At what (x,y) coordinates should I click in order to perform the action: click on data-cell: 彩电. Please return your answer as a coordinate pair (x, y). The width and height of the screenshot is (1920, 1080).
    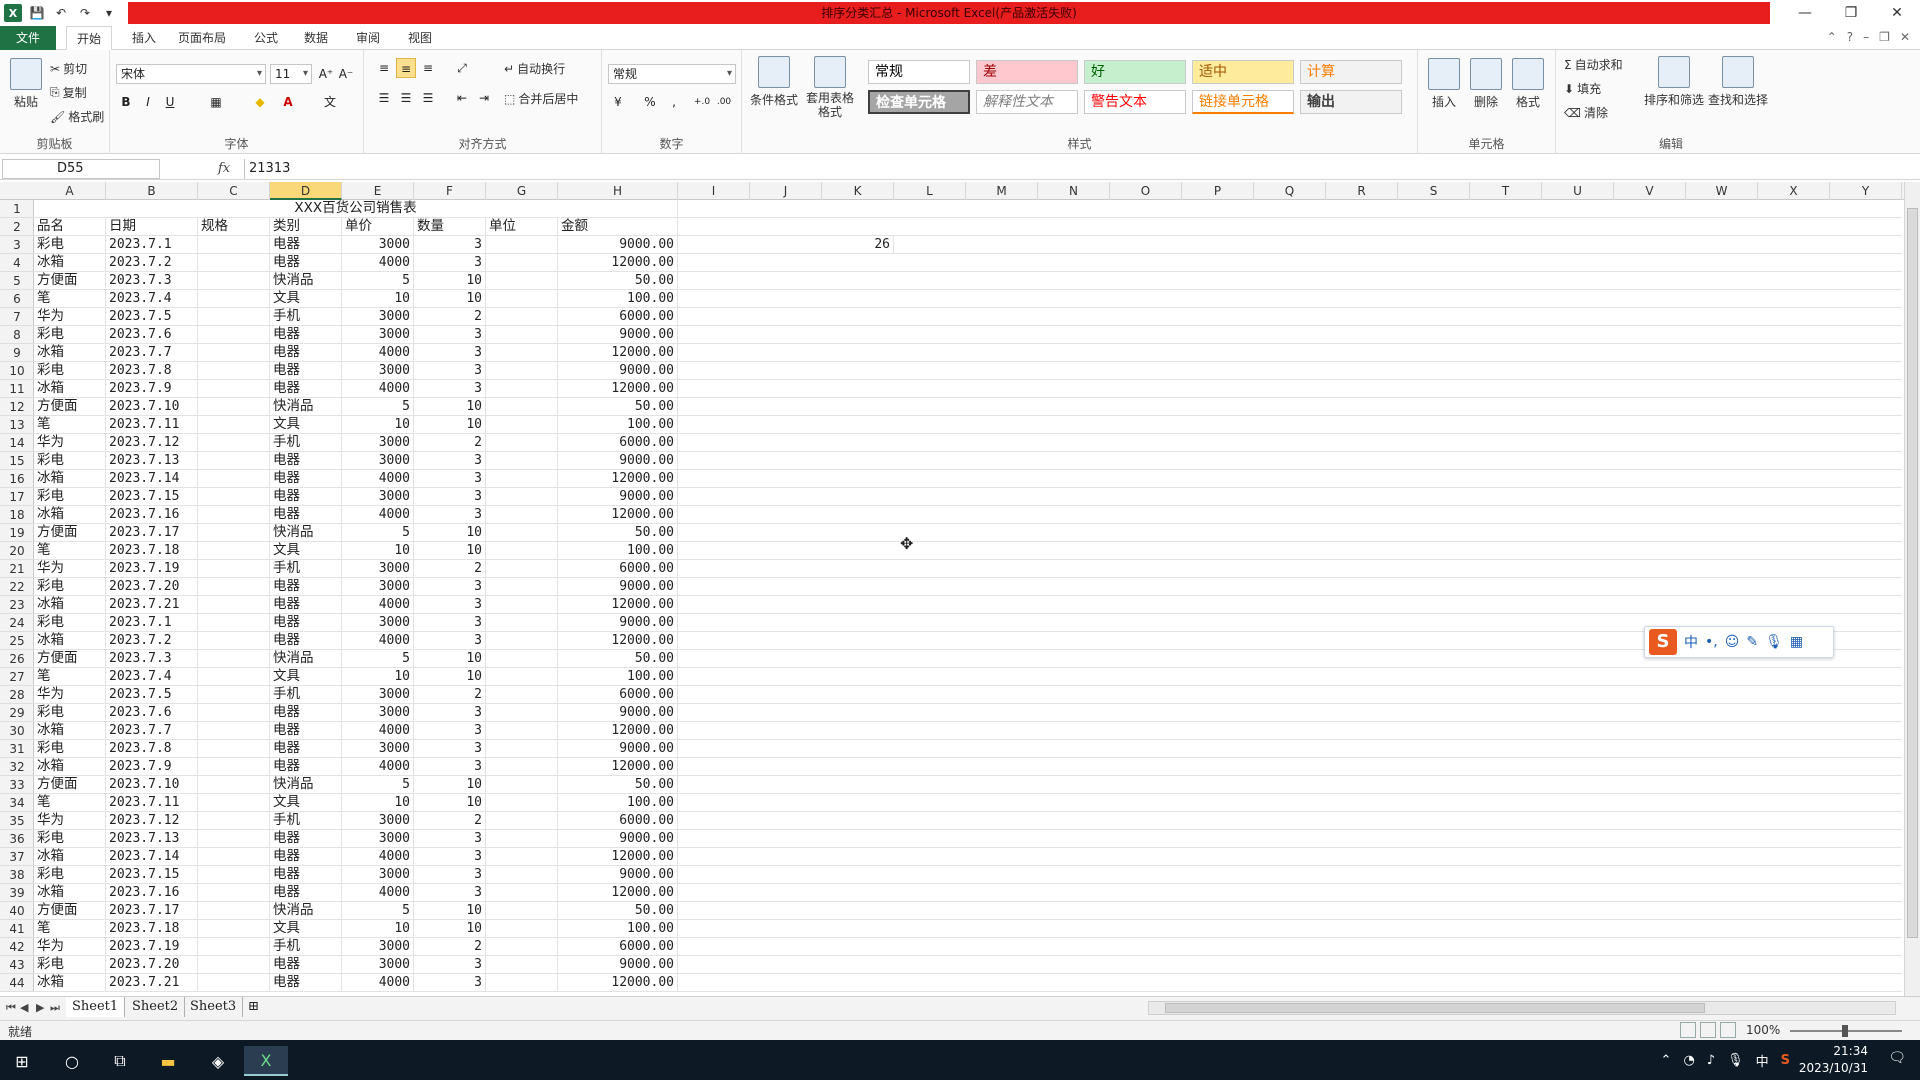
    Looking at the image, I should click on (70, 370).